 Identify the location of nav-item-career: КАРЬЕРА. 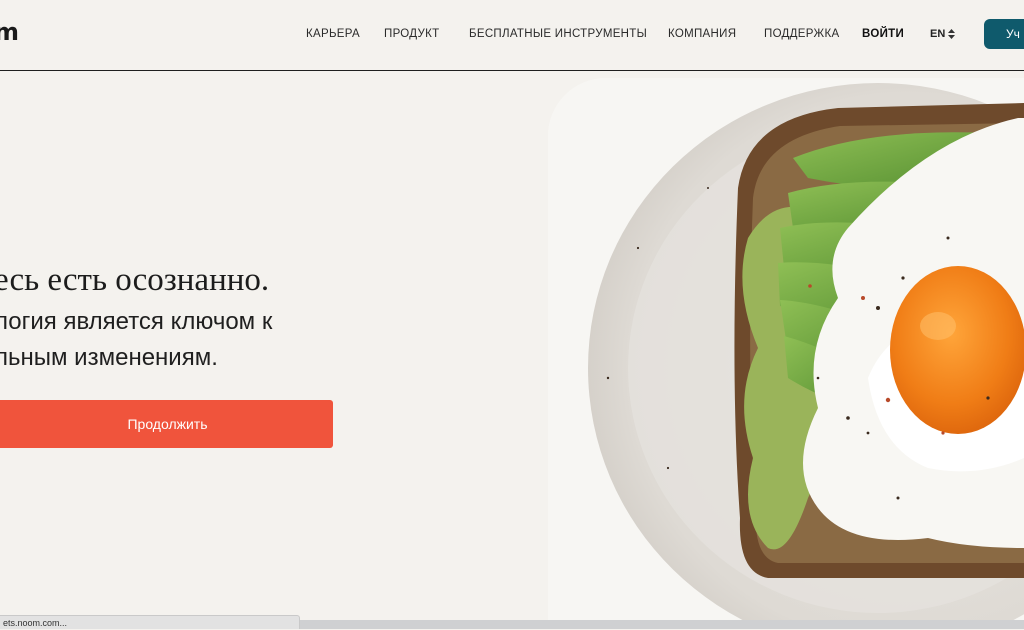
(333, 34).